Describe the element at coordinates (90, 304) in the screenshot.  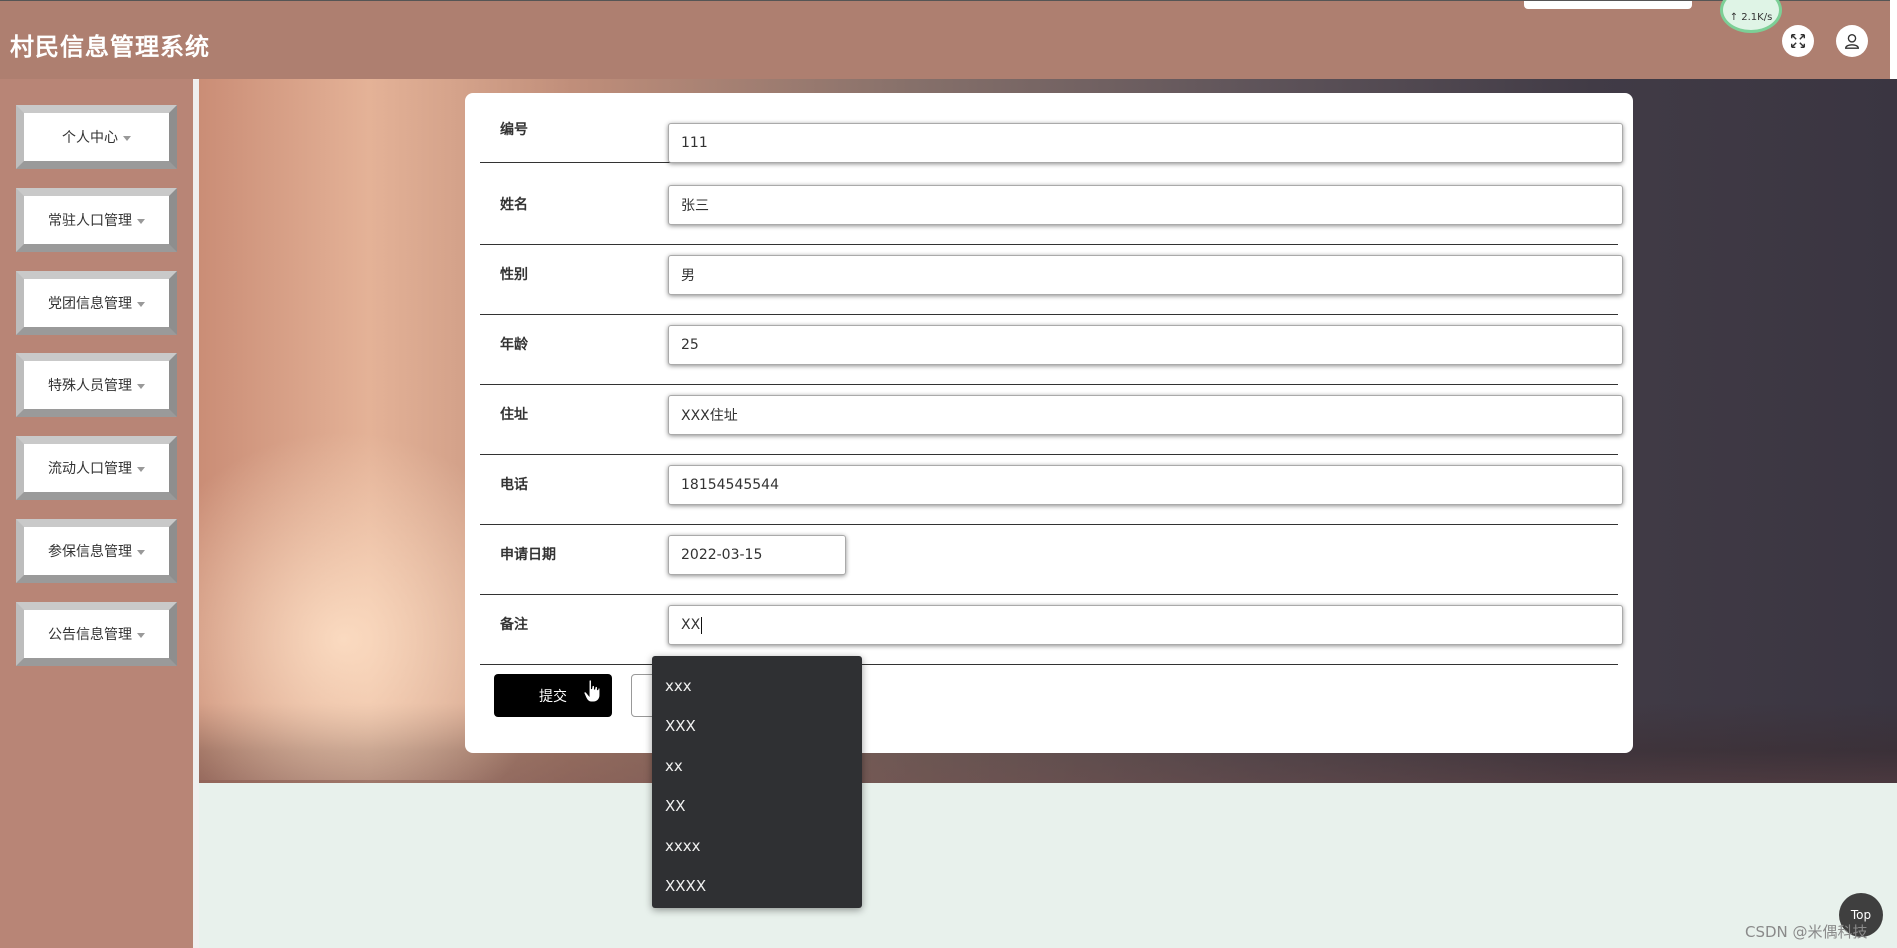
I see `sidebar-item-label: 党团信息管理` at that location.